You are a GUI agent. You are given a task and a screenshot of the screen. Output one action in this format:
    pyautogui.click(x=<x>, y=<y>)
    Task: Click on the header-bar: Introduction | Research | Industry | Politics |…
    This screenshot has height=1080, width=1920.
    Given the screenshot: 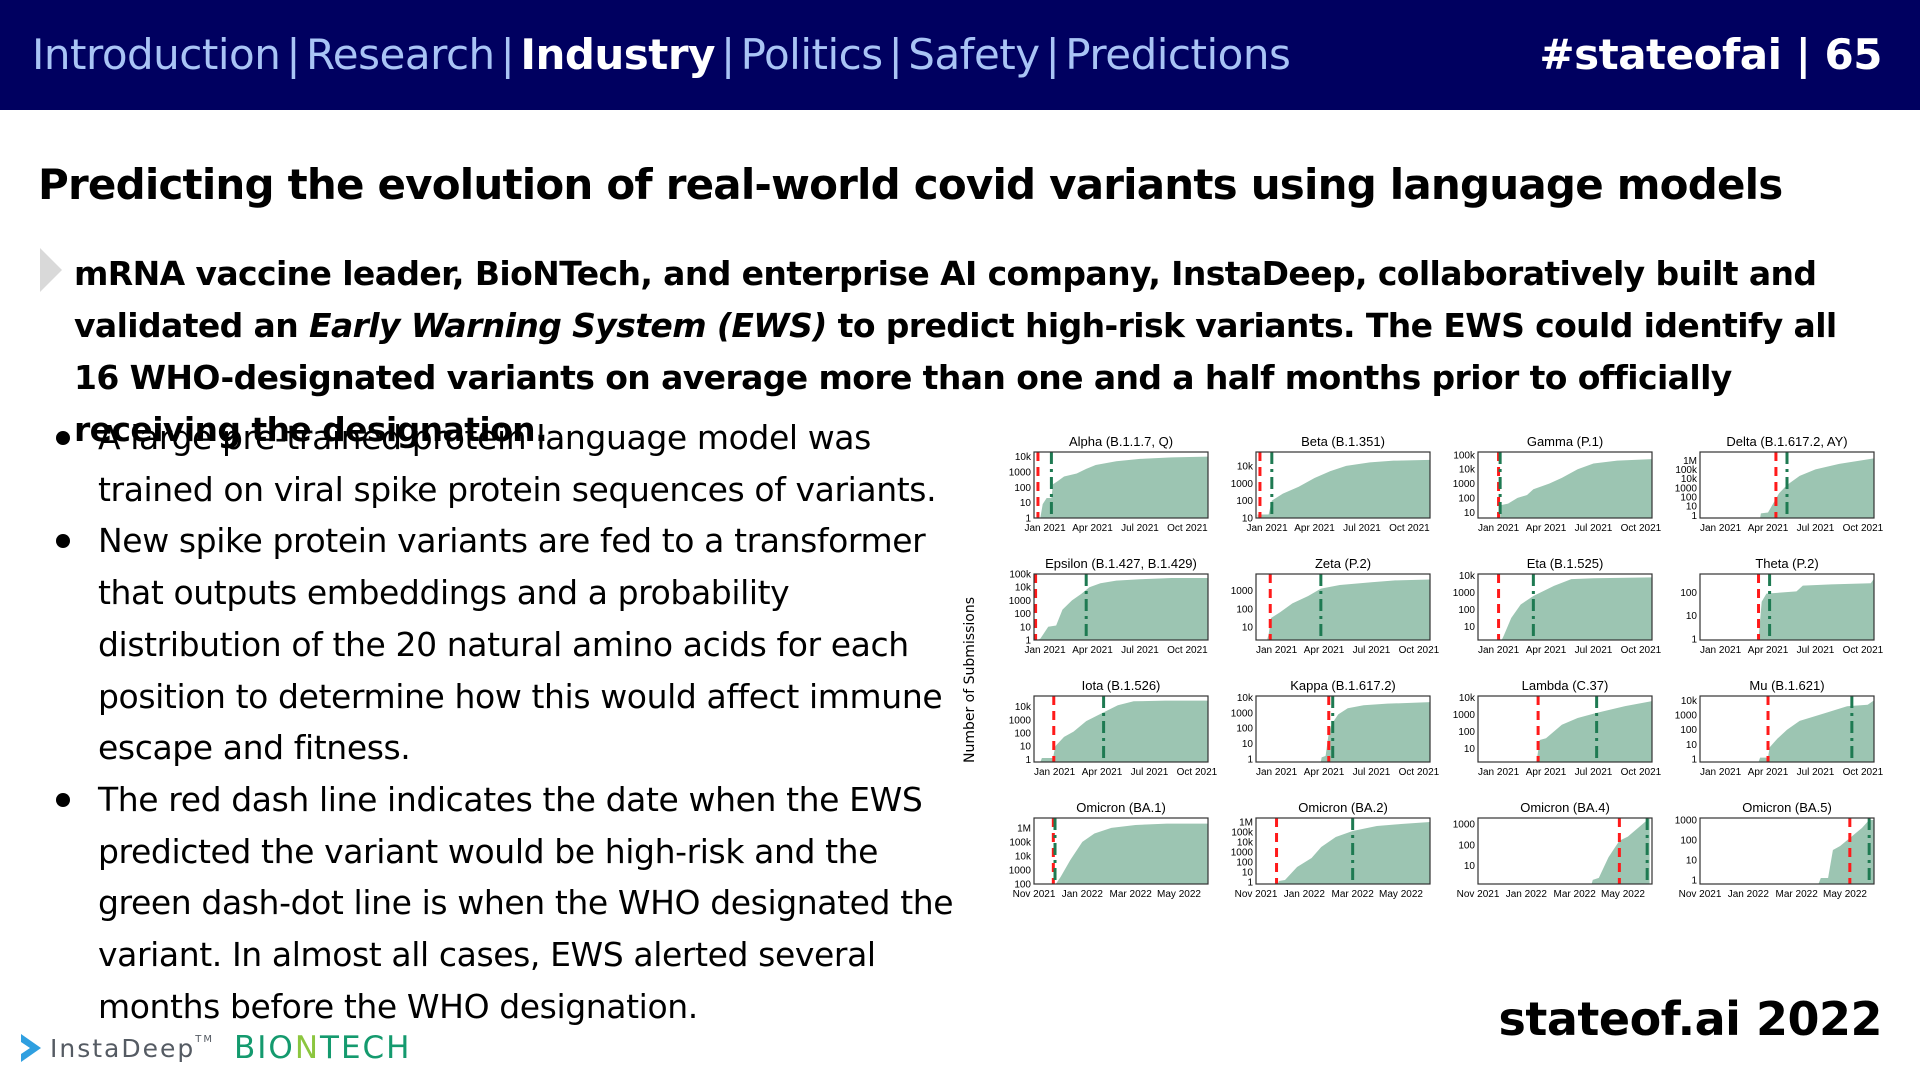 What is the action you would take?
    pyautogui.click(x=960, y=55)
    